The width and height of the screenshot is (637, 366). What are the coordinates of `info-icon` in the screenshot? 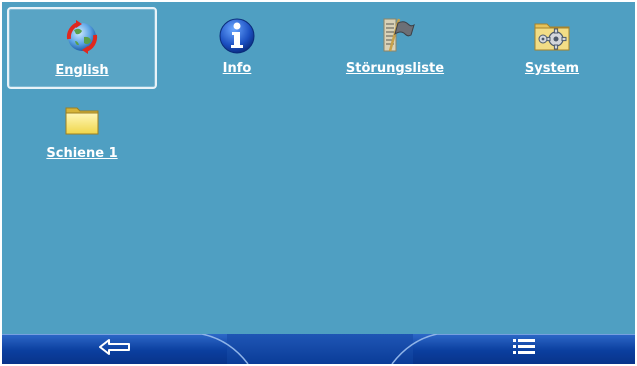 It's located at (237, 35).